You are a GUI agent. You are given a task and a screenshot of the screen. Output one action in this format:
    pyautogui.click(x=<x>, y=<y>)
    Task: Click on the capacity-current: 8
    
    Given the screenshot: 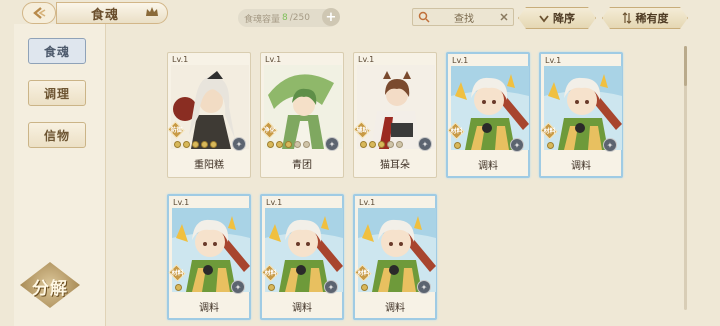 What is the action you would take?
    pyautogui.click(x=285, y=18)
    